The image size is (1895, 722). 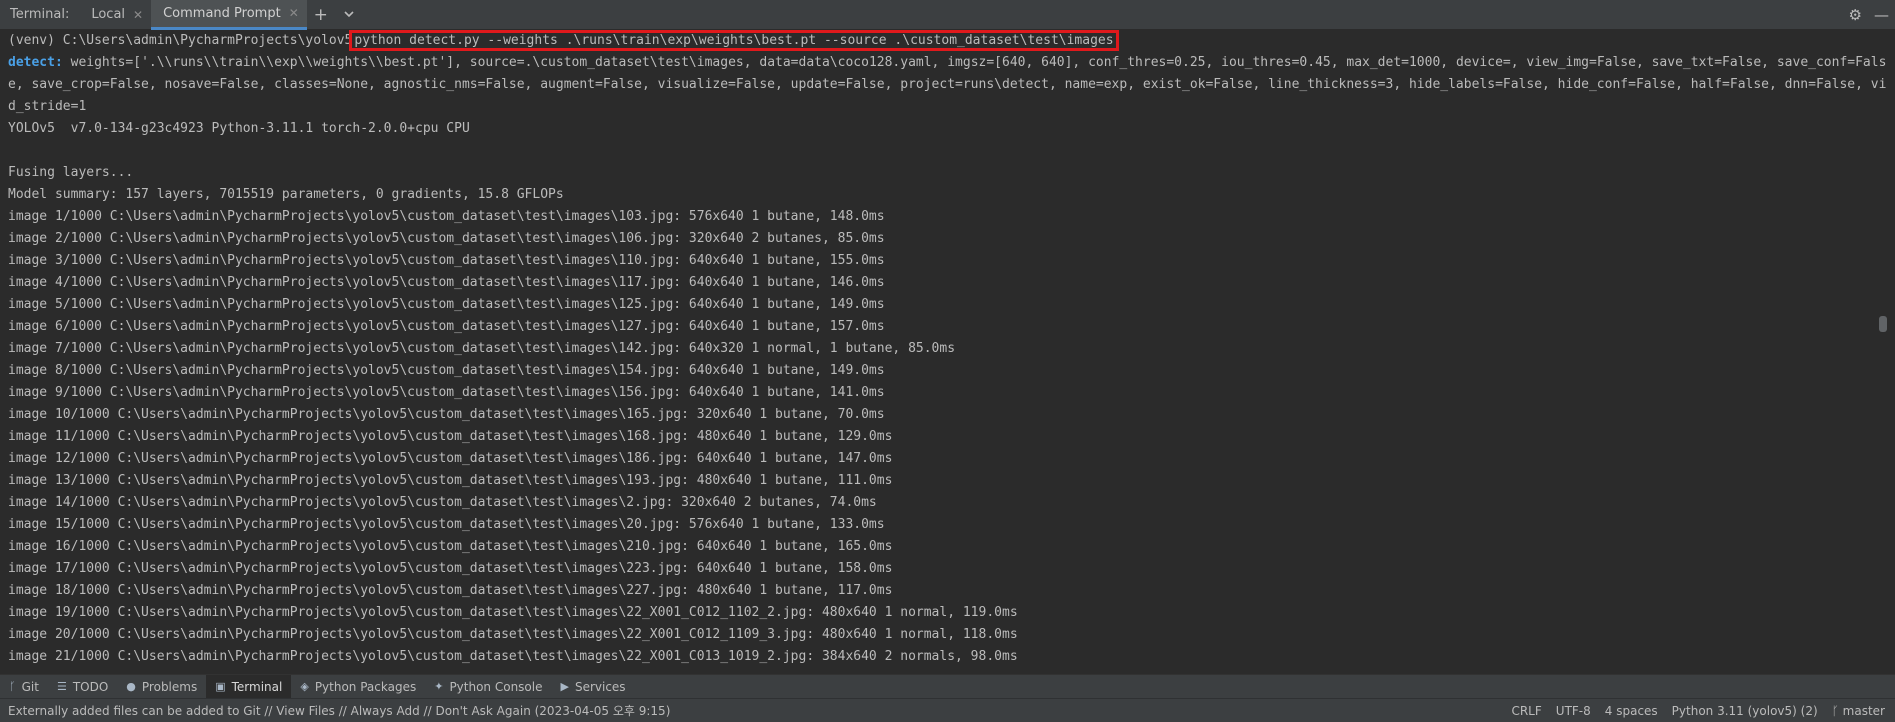 What do you see at coordinates (564, 686) in the screenshot?
I see `services-icon: ▶` at bounding box center [564, 686].